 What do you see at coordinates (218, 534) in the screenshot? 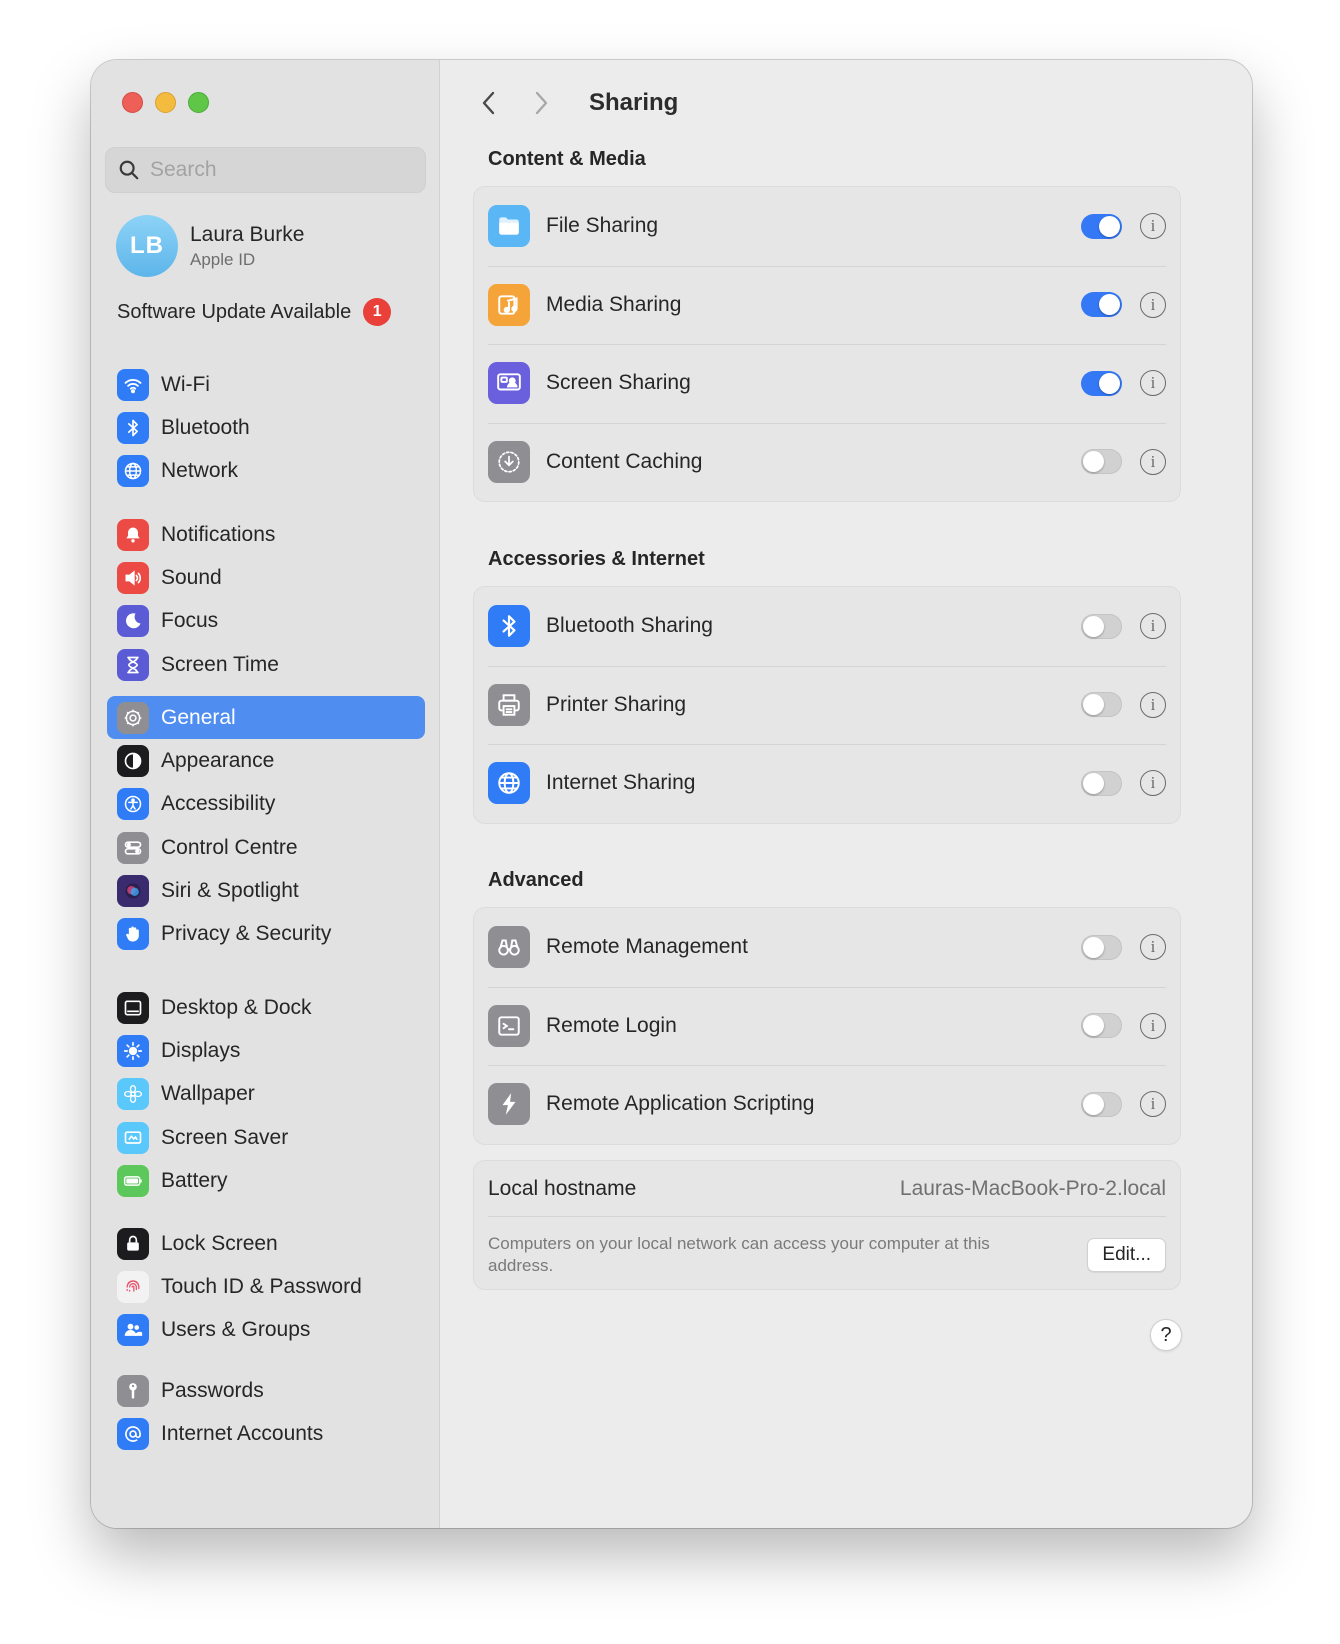
I see `sidebar-item-label: Notifications` at bounding box center [218, 534].